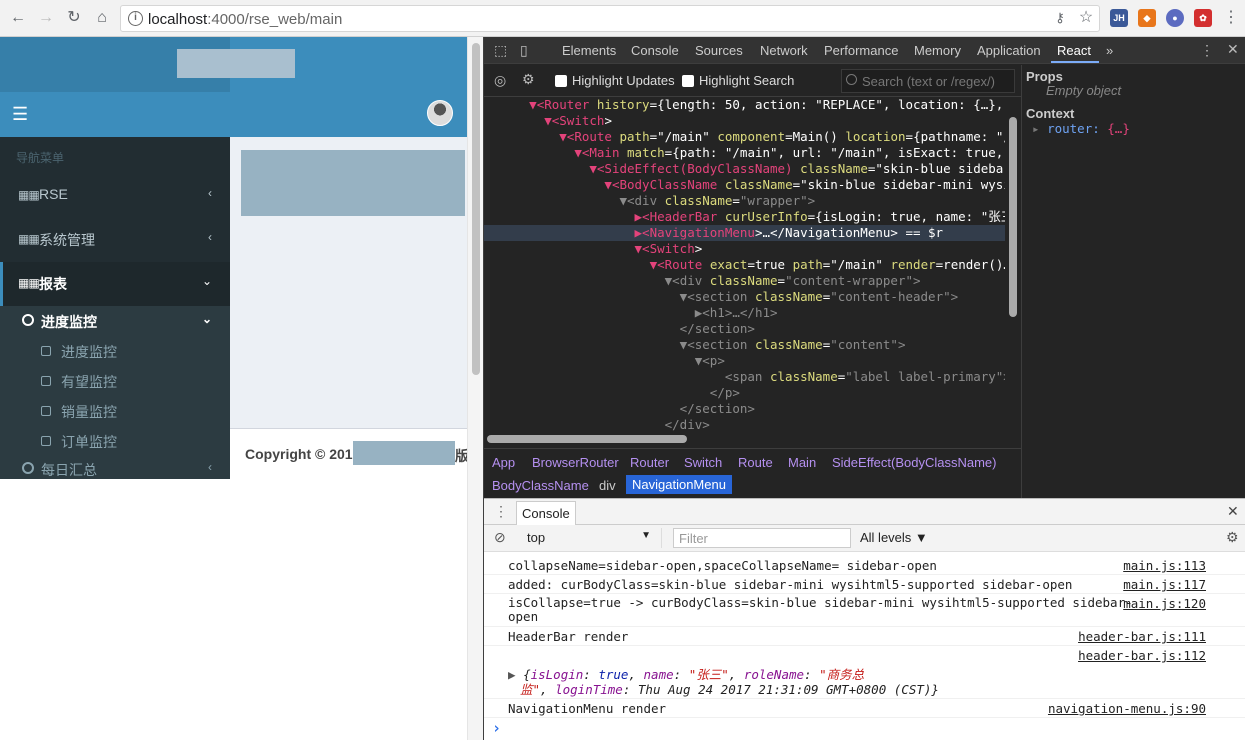  What do you see at coordinates (102, 18) in the screenshot?
I see `home-icon: ⌂` at bounding box center [102, 18].